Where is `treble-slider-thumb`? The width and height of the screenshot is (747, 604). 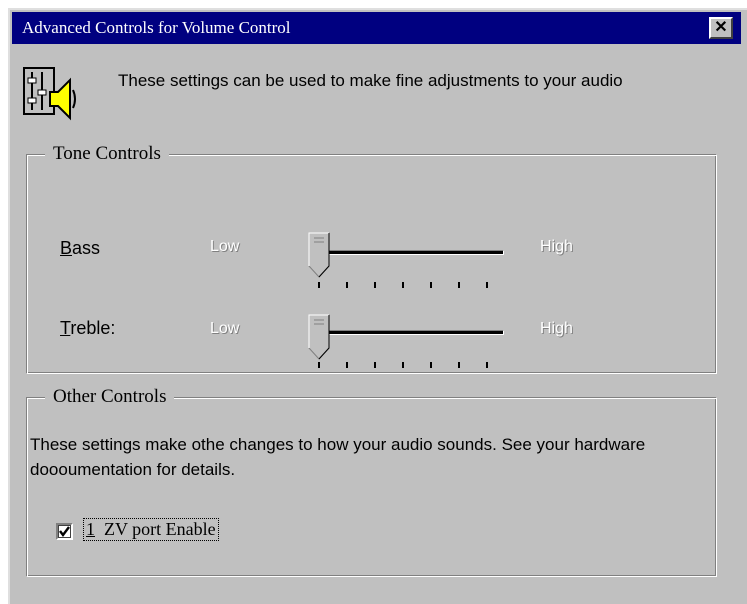
treble-slider-thumb is located at coordinates (319, 337).